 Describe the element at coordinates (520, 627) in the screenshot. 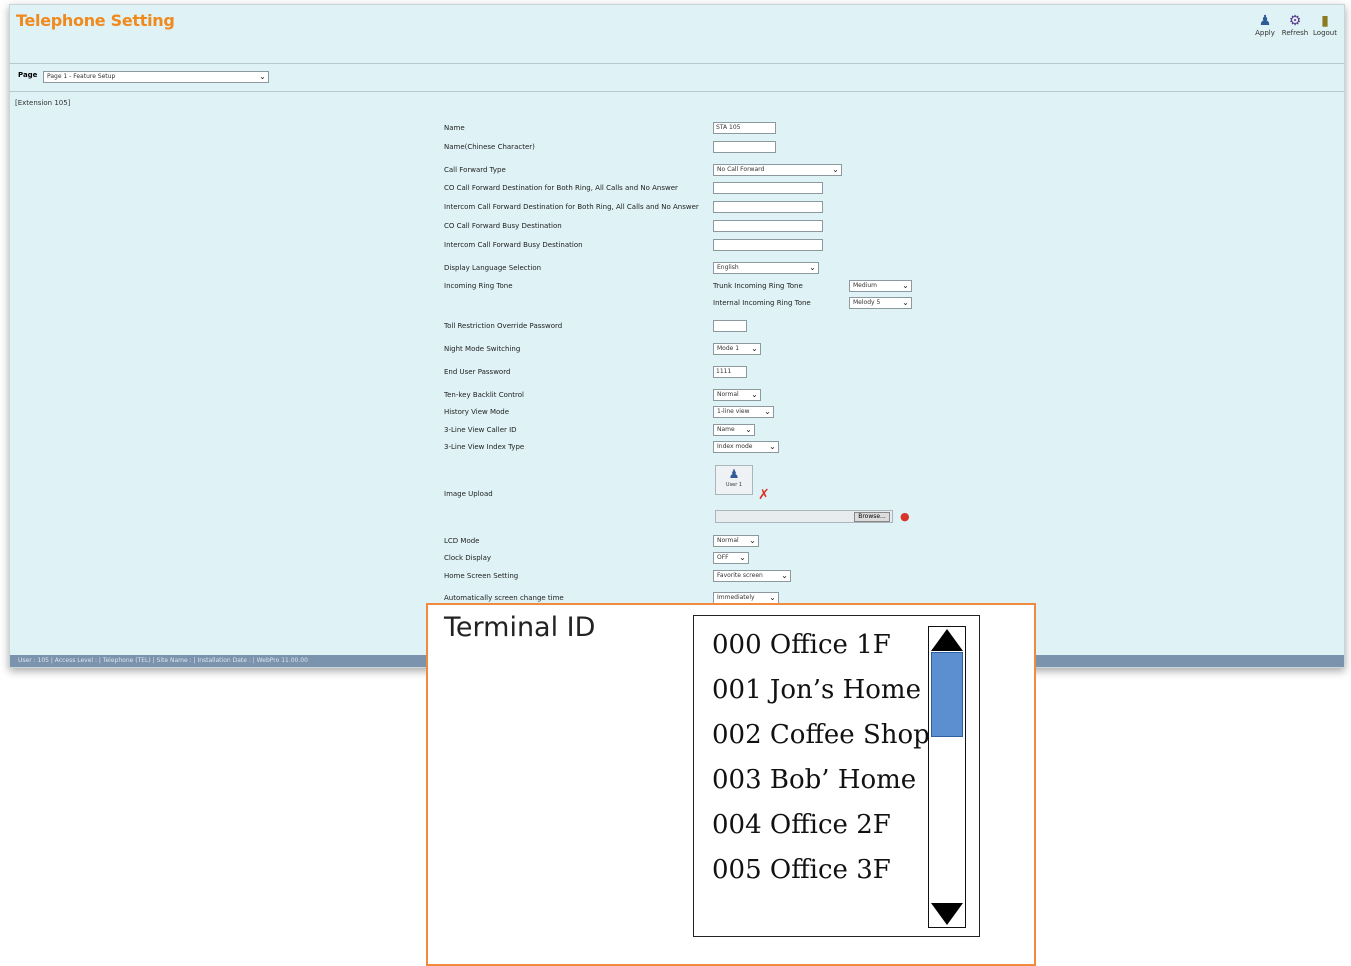

I see `callout-title: Terminal ID` at that location.